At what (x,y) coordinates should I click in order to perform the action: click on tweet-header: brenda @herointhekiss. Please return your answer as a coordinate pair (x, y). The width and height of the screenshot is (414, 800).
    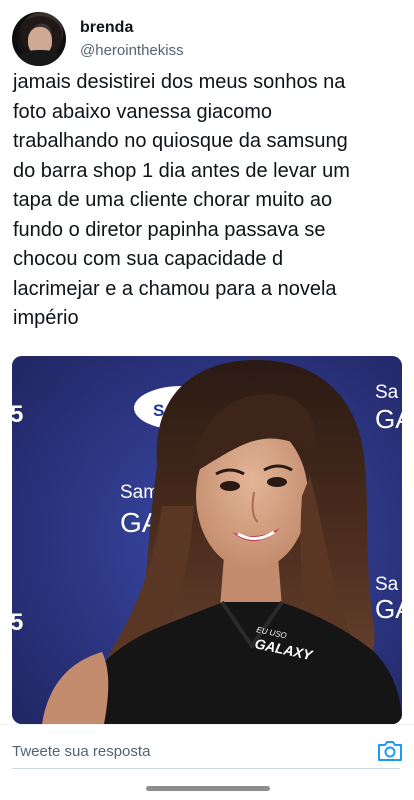
    Looking at the image, I should click on (98, 39).